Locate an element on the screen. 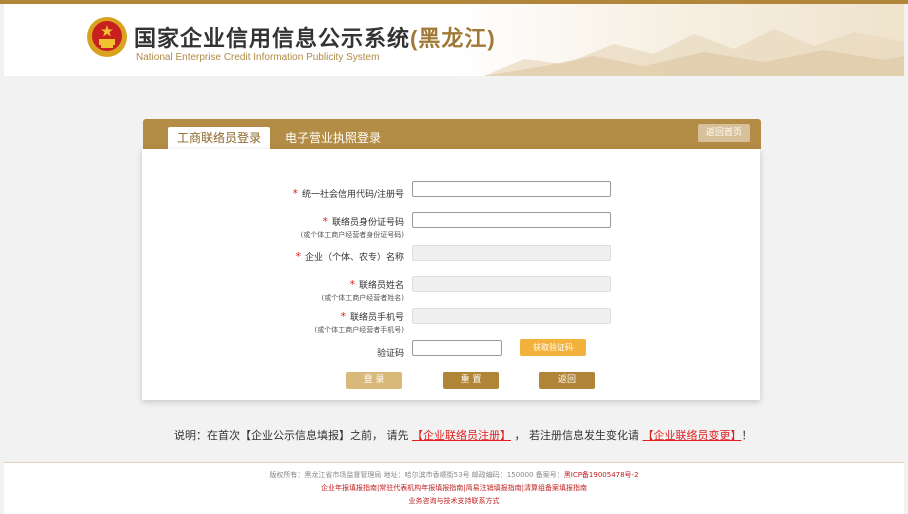 The image size is (908, 514). site-title: 国家企业信用信息公示系统(黑龙江) is located at coordinates (315, 37).